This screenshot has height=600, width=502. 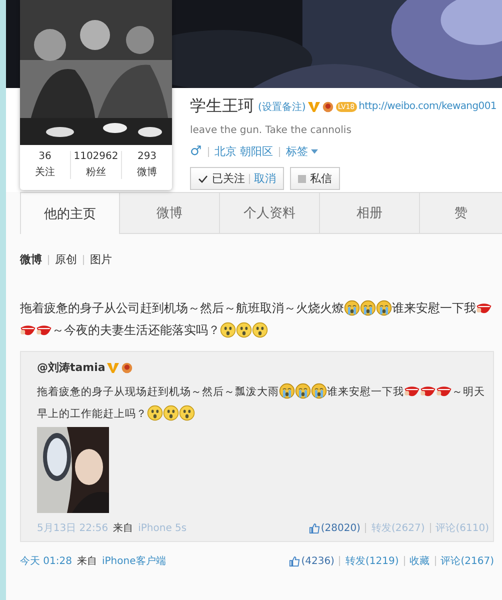 What do you see at coordinates (170, 212) in the screenshot?
I see `profile-tab: 微博` at bounding box center [170, 212].